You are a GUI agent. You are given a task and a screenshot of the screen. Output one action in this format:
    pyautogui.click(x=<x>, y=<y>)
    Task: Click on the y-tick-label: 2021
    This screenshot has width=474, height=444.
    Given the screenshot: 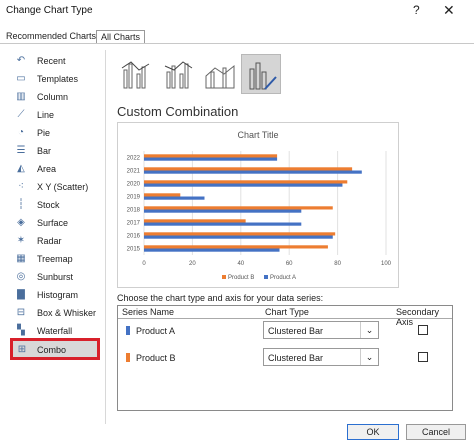 What is the action you would take?
    pyautogui.click(x=134, y=172)
    